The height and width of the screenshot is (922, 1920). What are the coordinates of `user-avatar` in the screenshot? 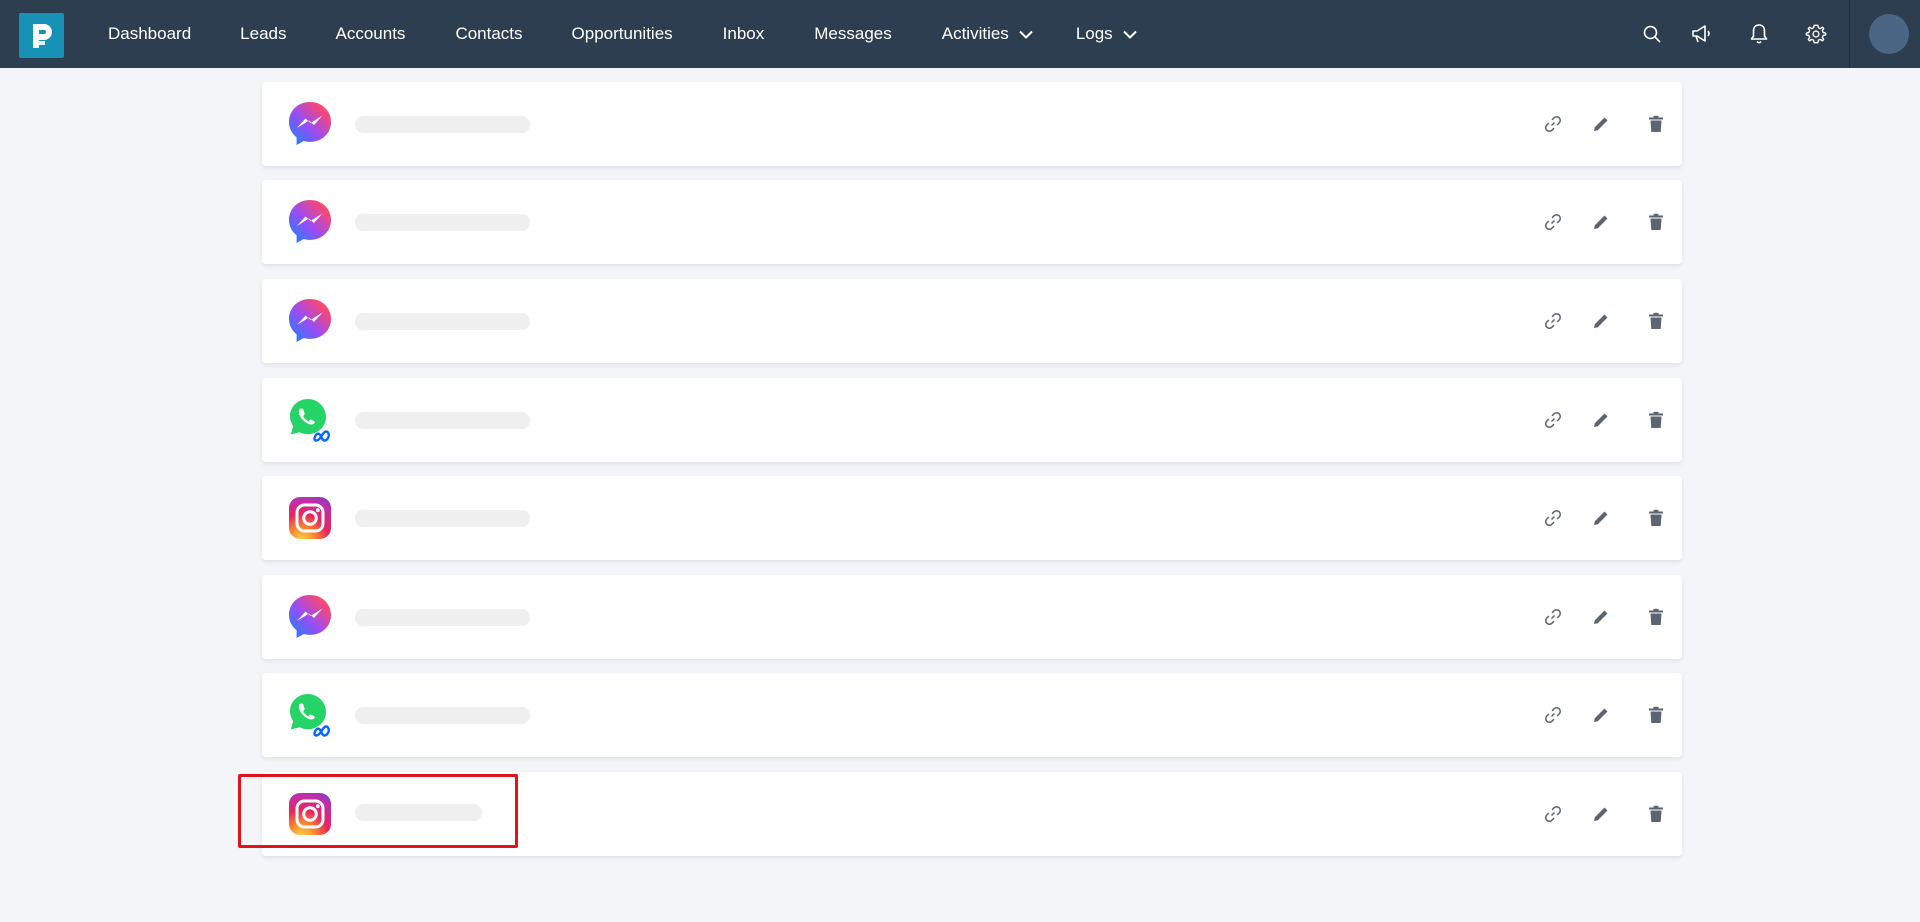 It's located at (1889, 34).